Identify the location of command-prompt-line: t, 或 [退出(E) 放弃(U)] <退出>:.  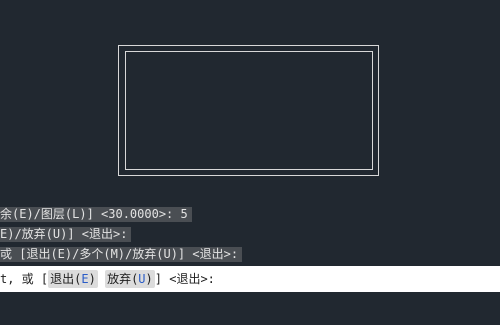
(250, 279).